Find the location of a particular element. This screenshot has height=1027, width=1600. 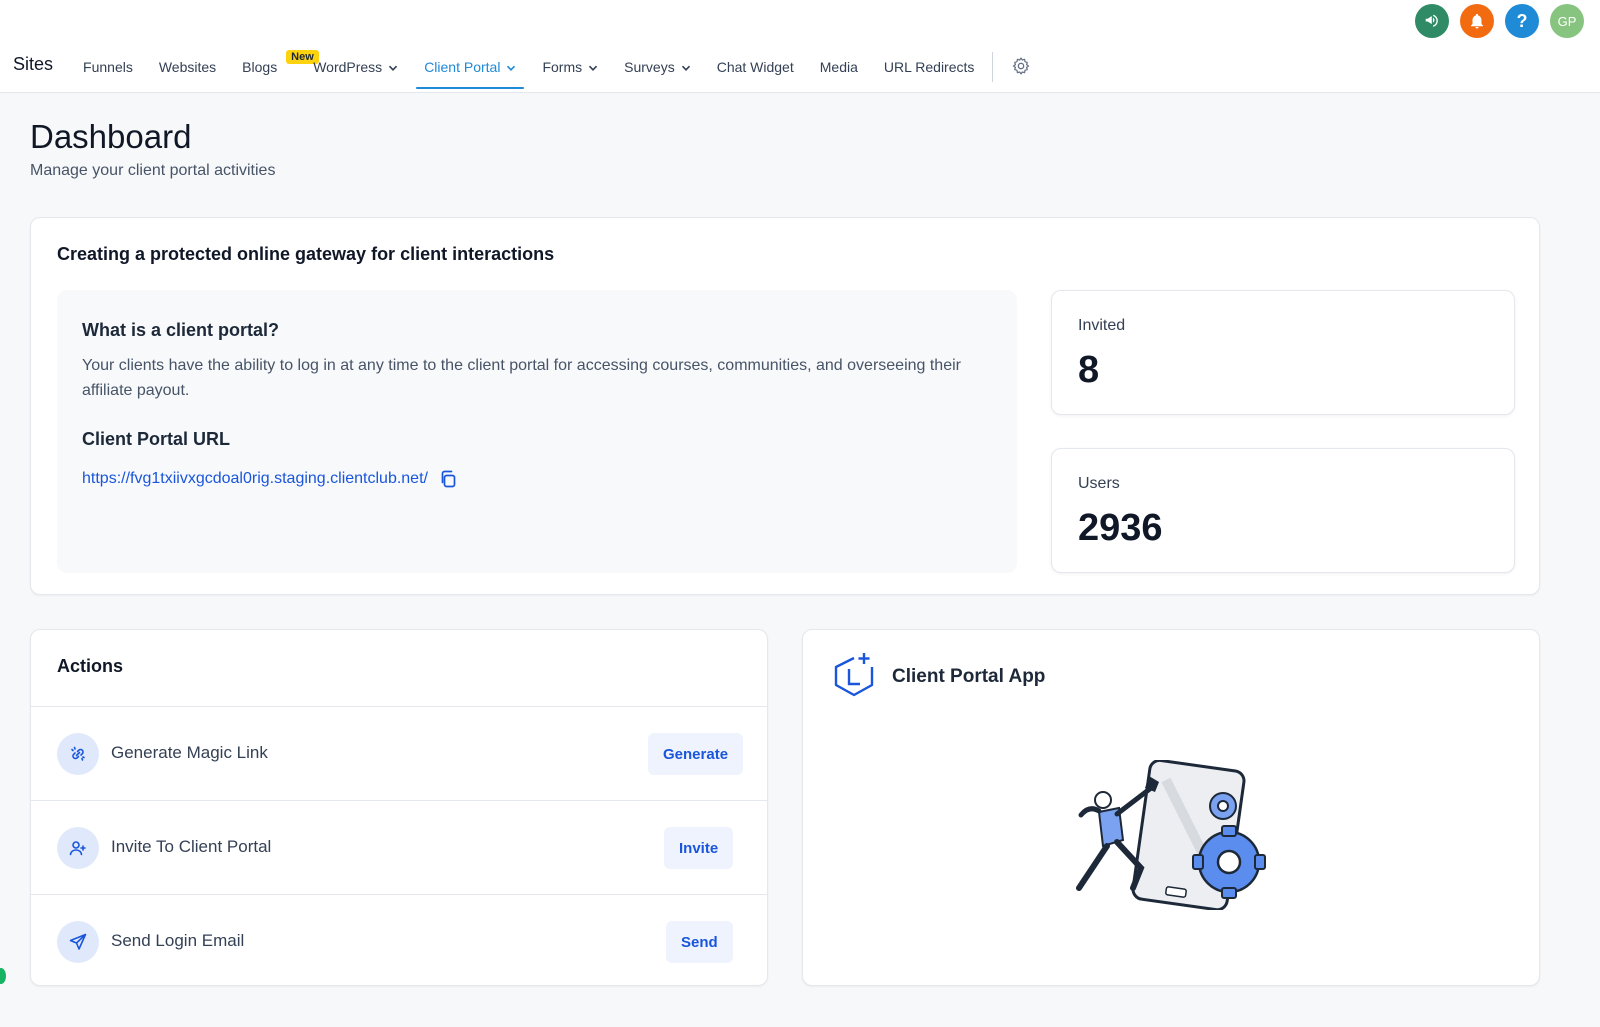

nav-label: WordPress is located at coordinates (348, 67).